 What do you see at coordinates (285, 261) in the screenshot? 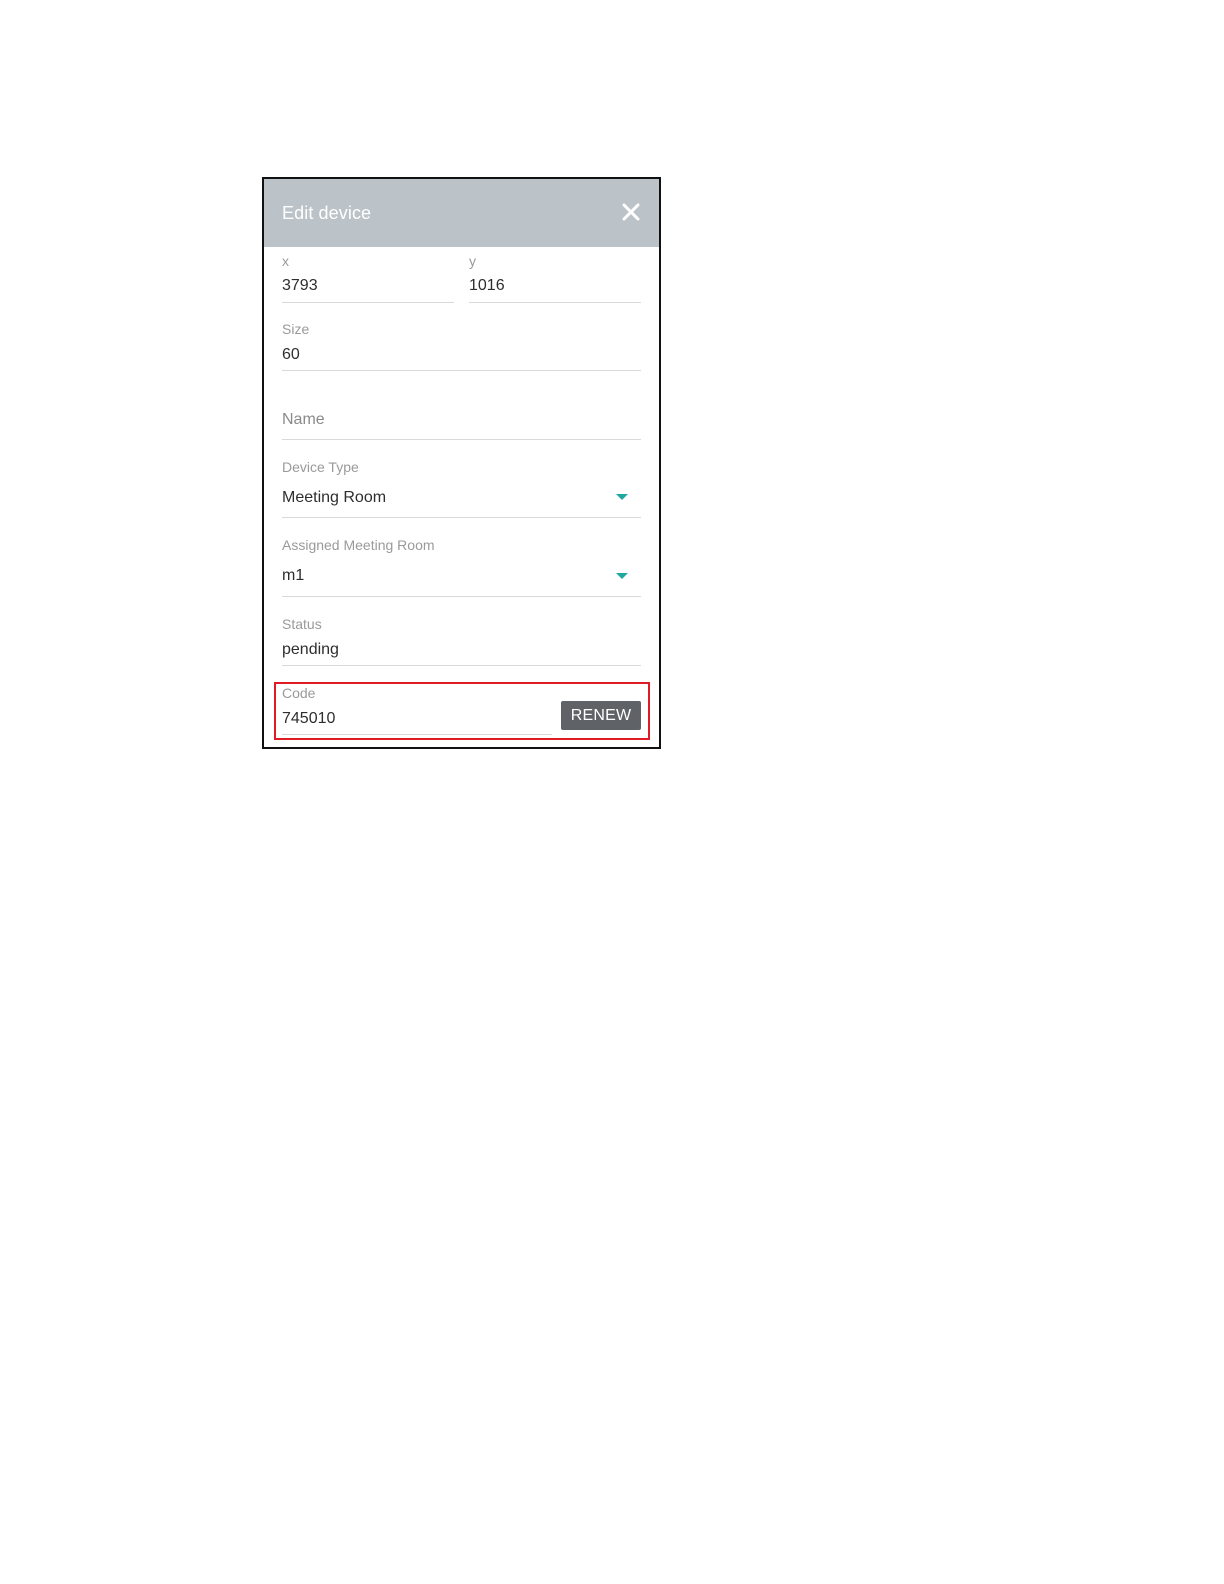
I see `x-label: x` at bounding box center [285, 261].